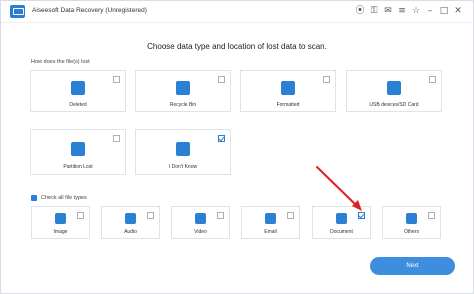 This screenshot has width=474, height=294. Describe the element at coordinates (220, 215) in the screenshot. I see `video-checkbox` at that location.